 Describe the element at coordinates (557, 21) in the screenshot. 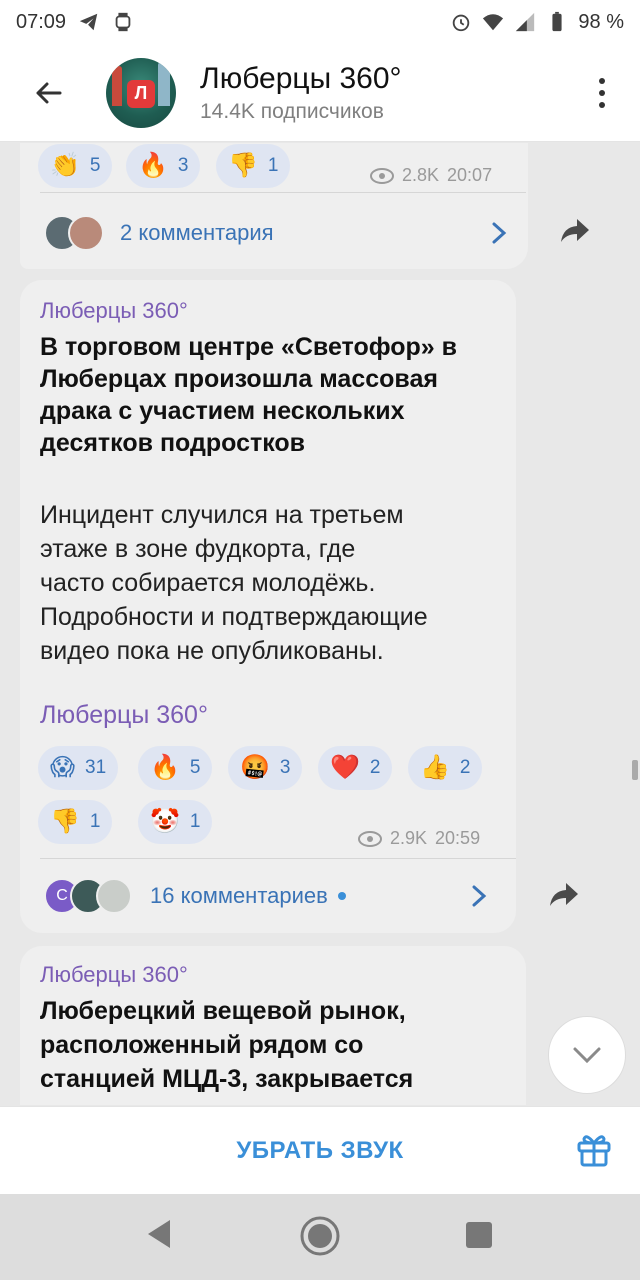

I see `battery-icon` at that location.